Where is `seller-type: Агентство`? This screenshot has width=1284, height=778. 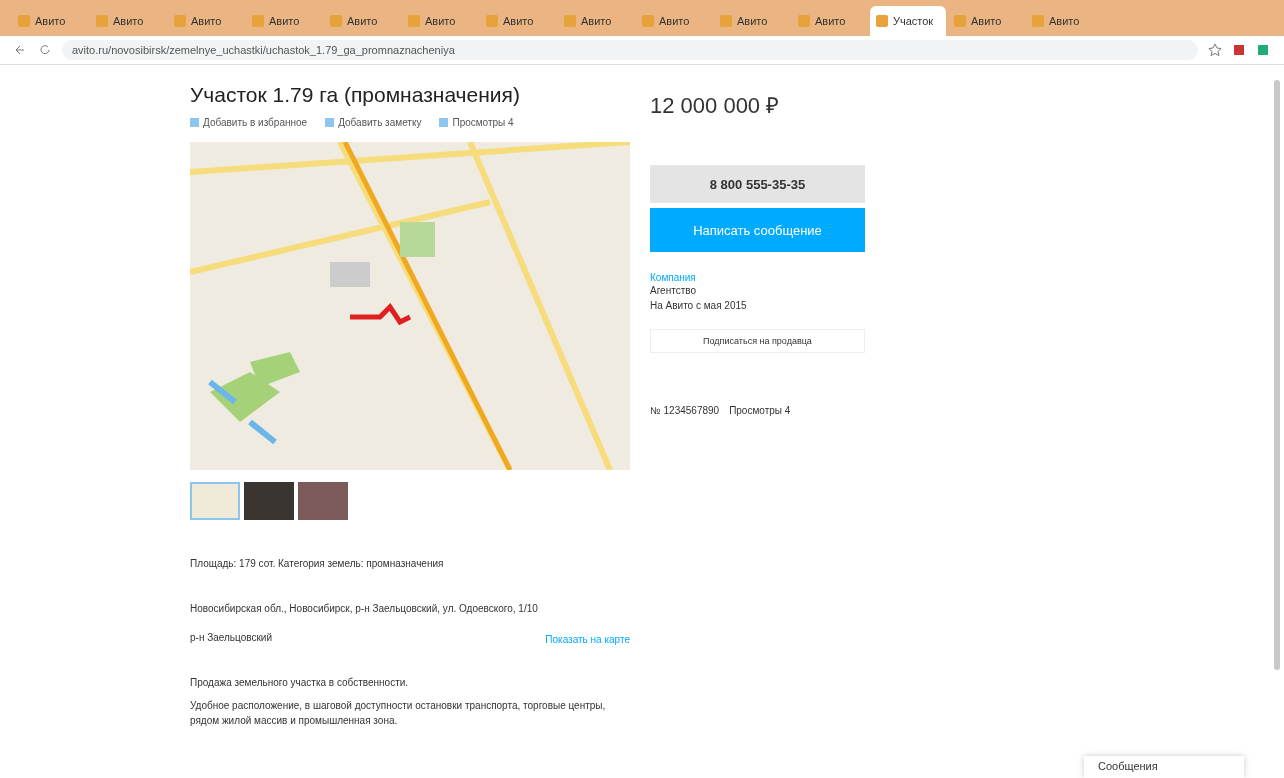
seller-type: Агентство is located at coordinates (673, 291).